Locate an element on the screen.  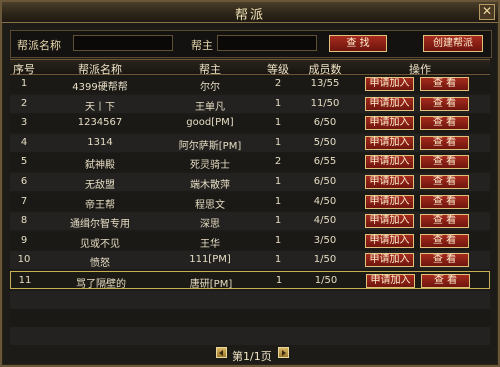
row-id: 8 is located at coordinates (24, 221).